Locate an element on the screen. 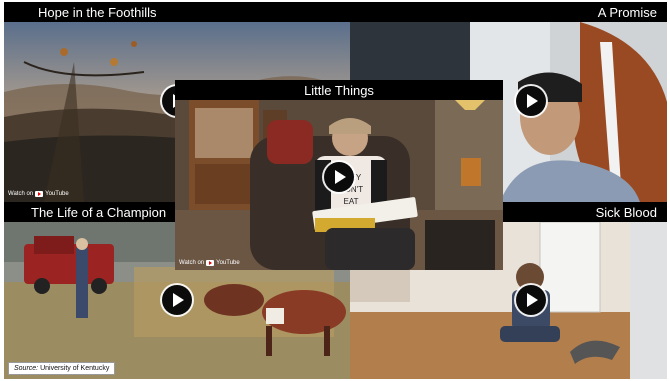 This screenshot has height=381, width=670. play-button-a-promise is located at coordinates (531, 101).